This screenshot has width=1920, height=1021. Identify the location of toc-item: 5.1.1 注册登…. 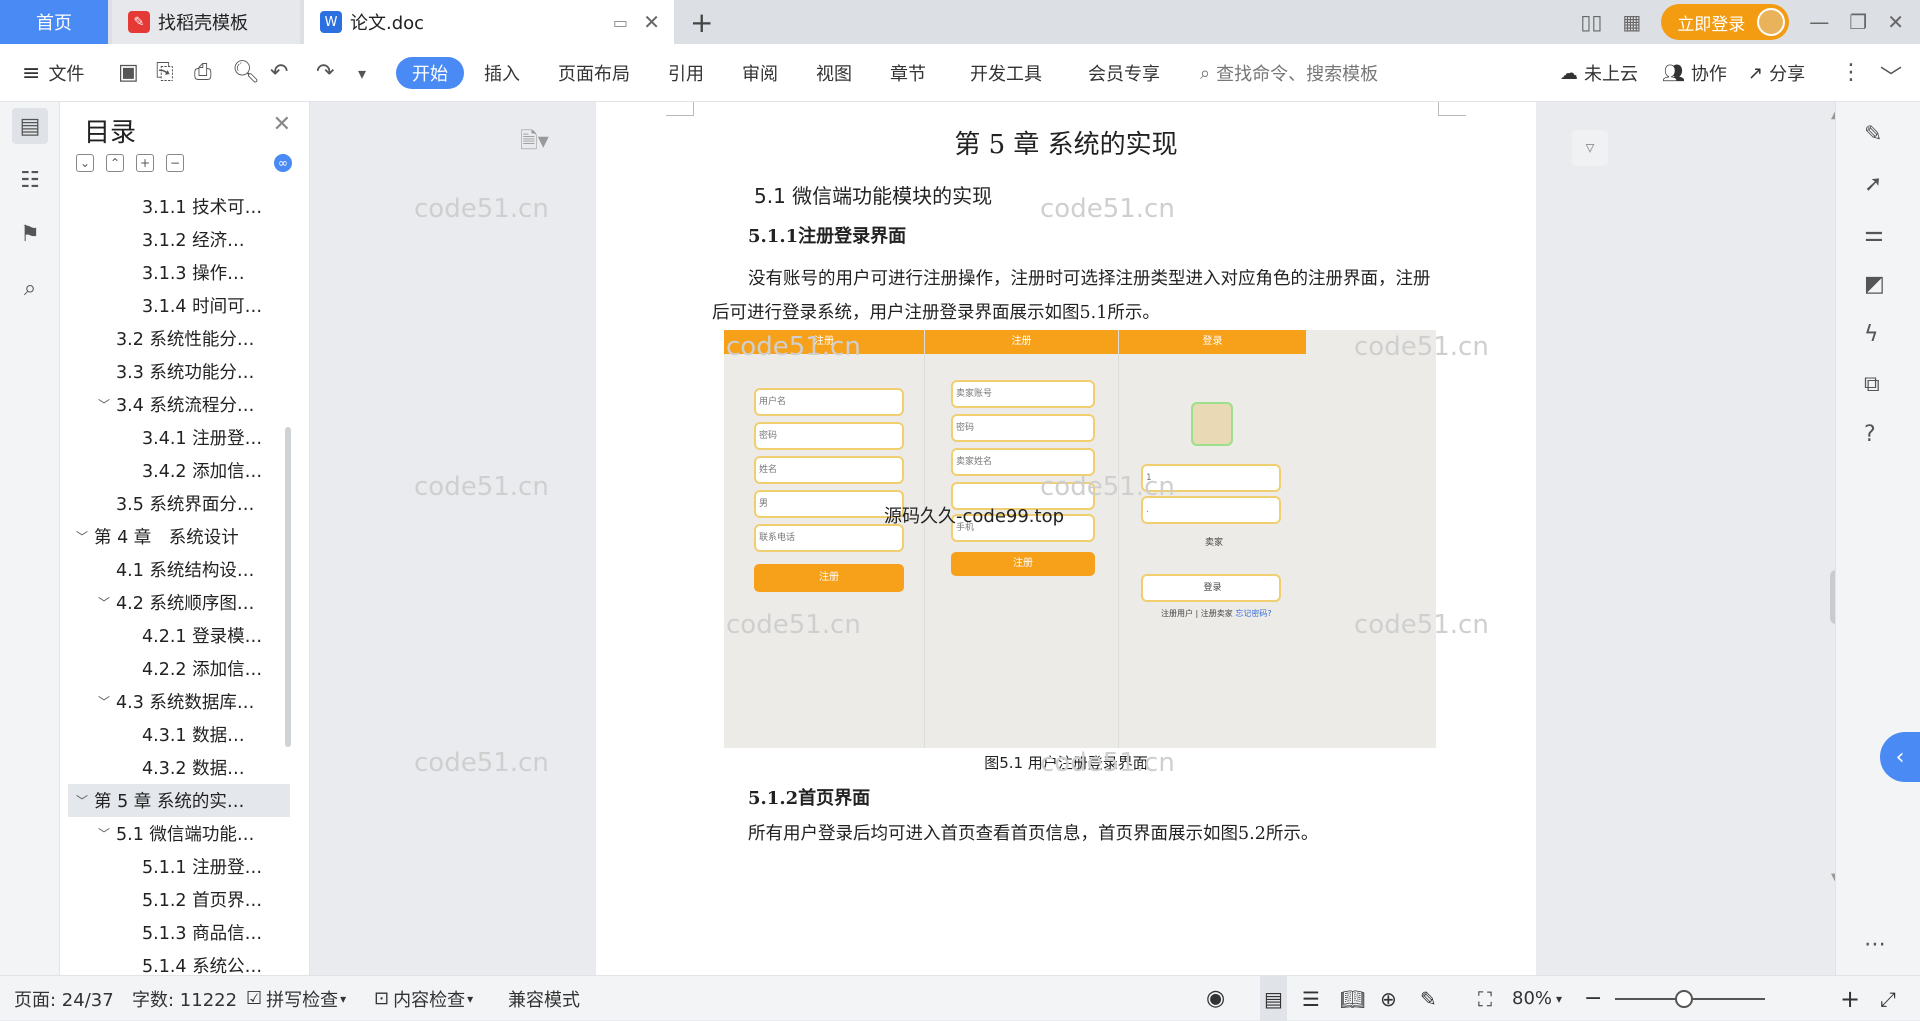
(179, 866).